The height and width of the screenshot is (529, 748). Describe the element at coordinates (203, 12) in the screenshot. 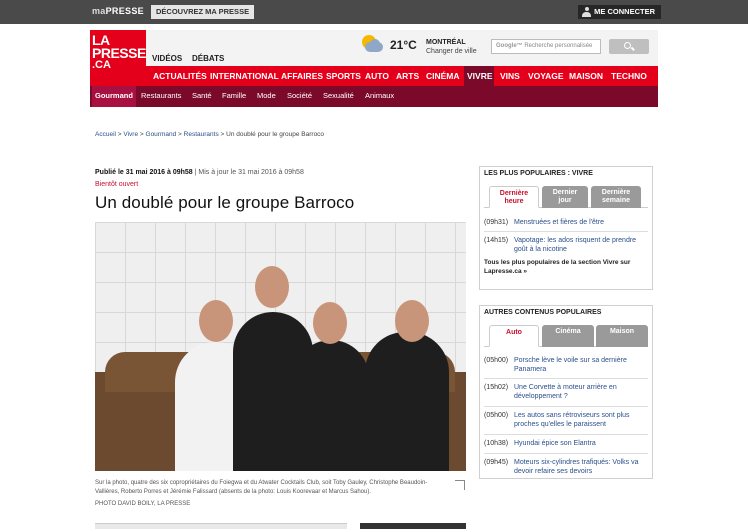

I see `discover-ma-presse-button: DÉCOUVREZ MA PRESSE` at that location.